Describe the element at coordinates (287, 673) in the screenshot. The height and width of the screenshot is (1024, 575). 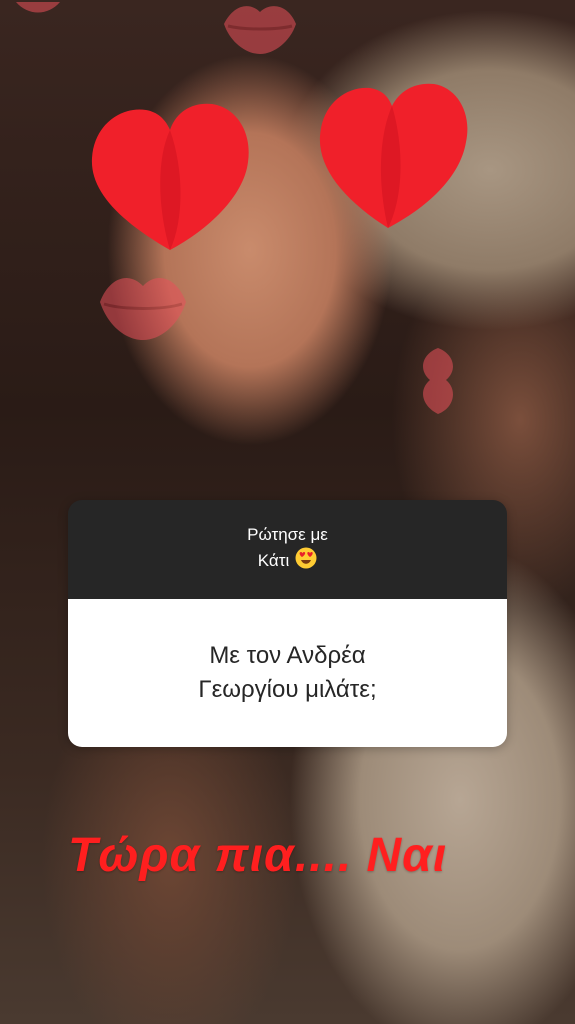
I see `question-sticker-body: Με τον Ανδρέα Γεωργίου μιλάτε;` at that location.